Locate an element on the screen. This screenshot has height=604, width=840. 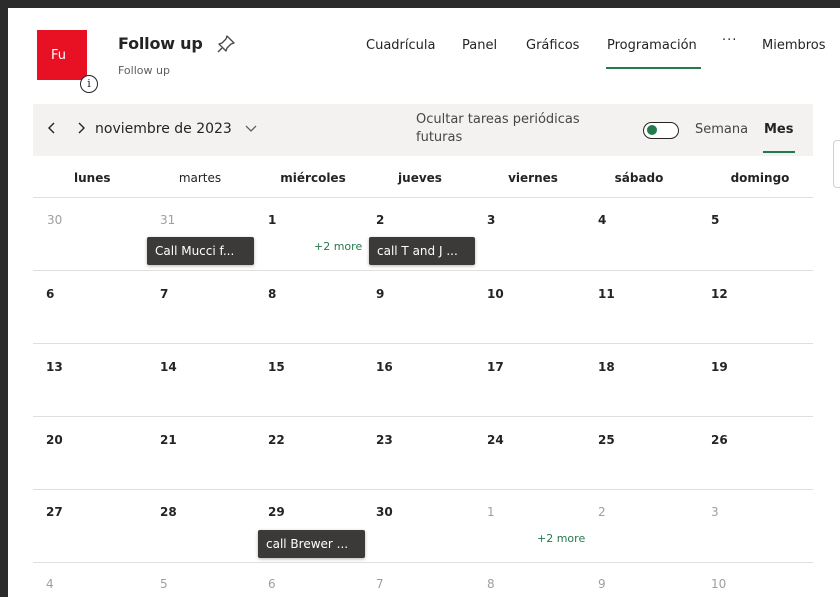
day-cell: 23 is located at coordinates (384, 440).